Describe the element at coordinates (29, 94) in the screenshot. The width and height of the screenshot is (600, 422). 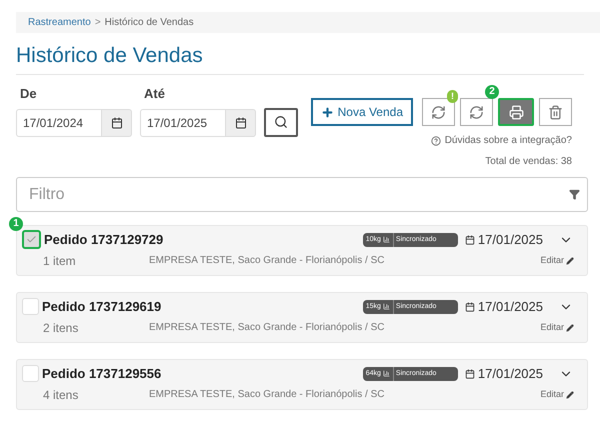
I see `field-label: De` at that location.